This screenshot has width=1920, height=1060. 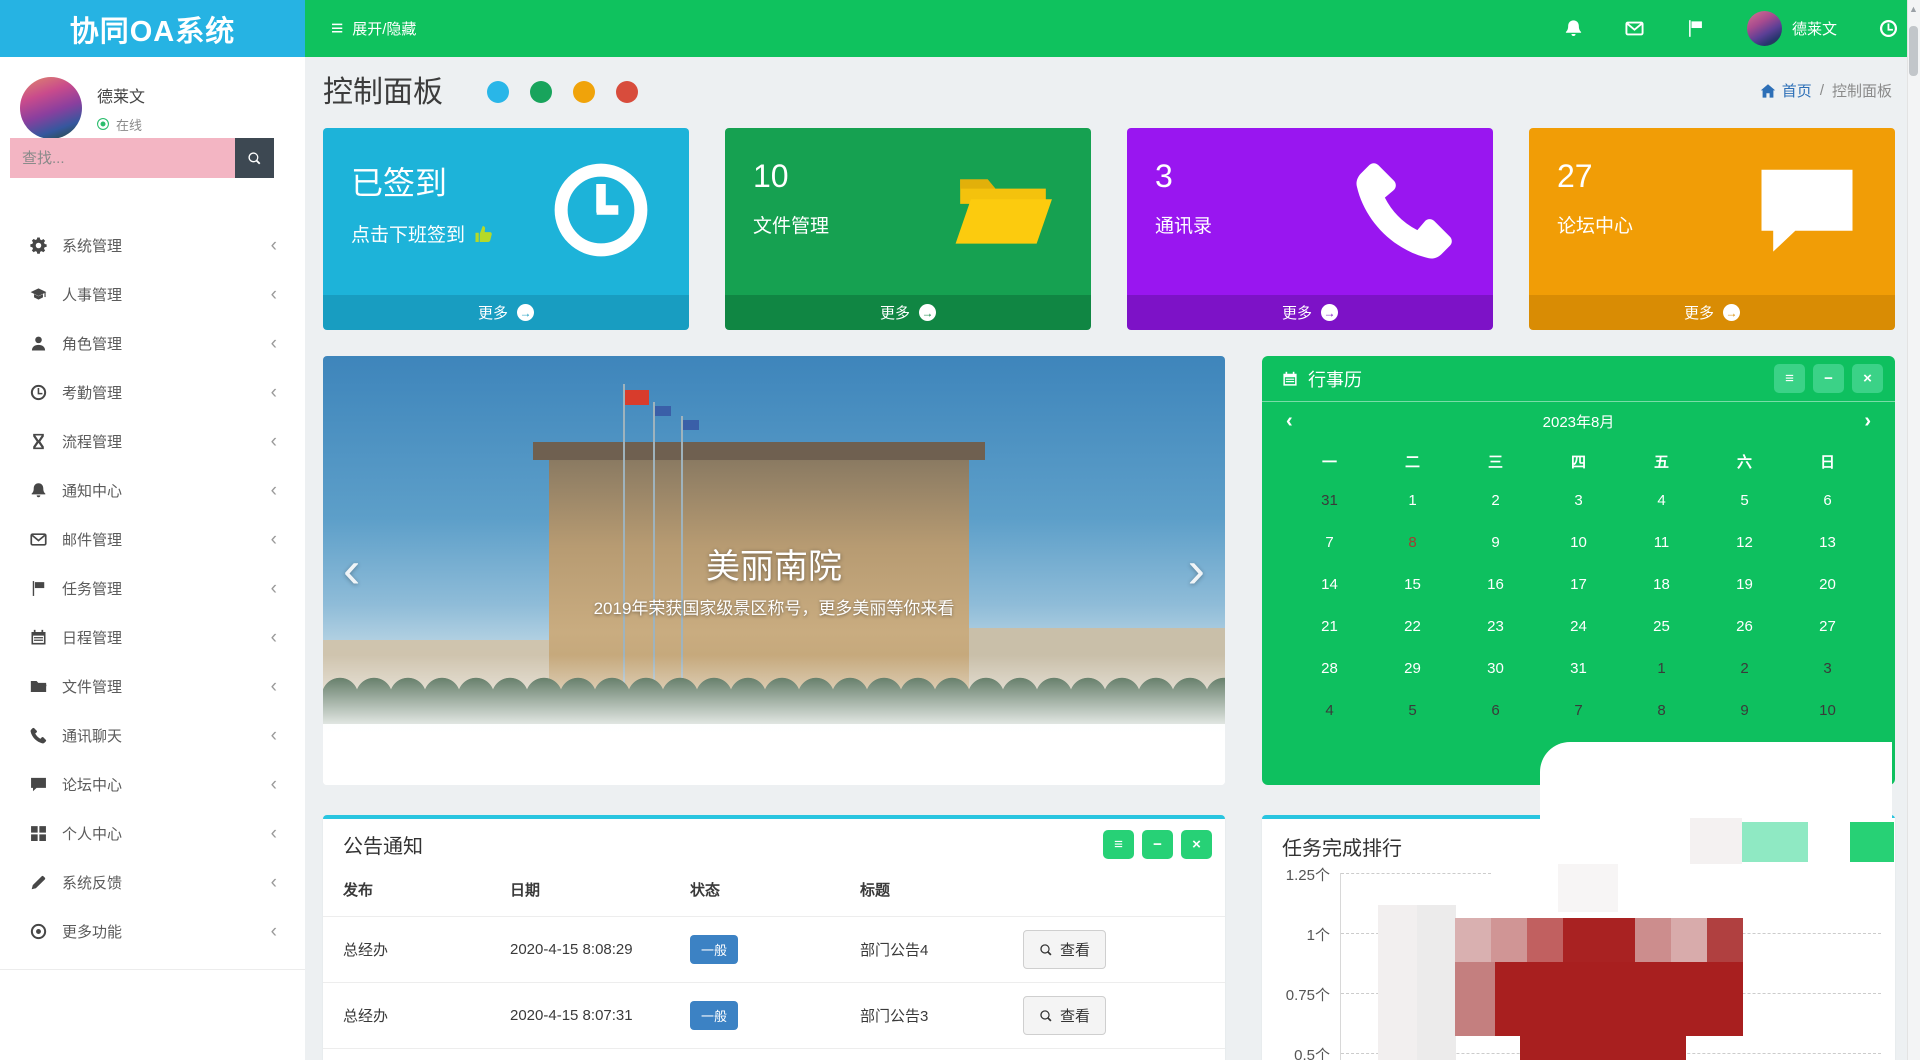 What do you see at coordinates (1329, 669) in the screenshot?
I see `calendar-day: 28` at bounding box center [1329, 669].